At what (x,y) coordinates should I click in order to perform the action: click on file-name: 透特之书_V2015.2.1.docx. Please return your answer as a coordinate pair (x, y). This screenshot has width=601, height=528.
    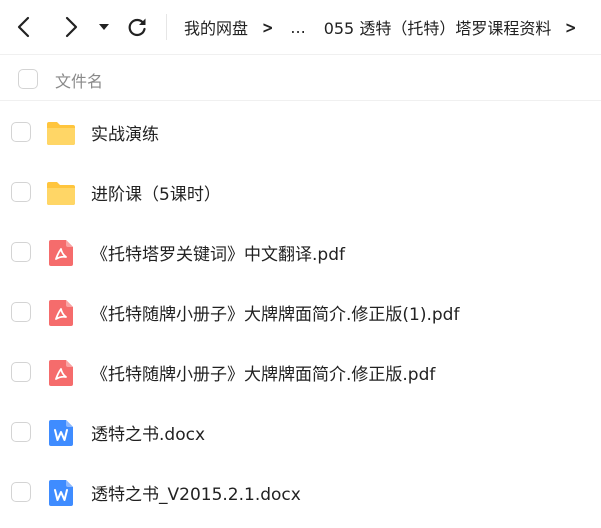
    Looking at the image, I should click on (196, 492).